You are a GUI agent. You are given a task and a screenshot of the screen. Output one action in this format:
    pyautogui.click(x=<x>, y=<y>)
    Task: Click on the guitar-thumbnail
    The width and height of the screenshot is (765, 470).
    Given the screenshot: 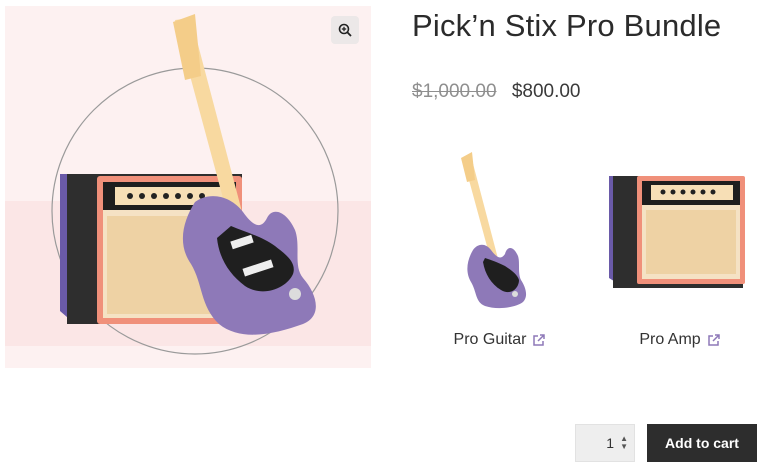 What is the action you would take?
    pyautogui.click(x=500, y=237)
    